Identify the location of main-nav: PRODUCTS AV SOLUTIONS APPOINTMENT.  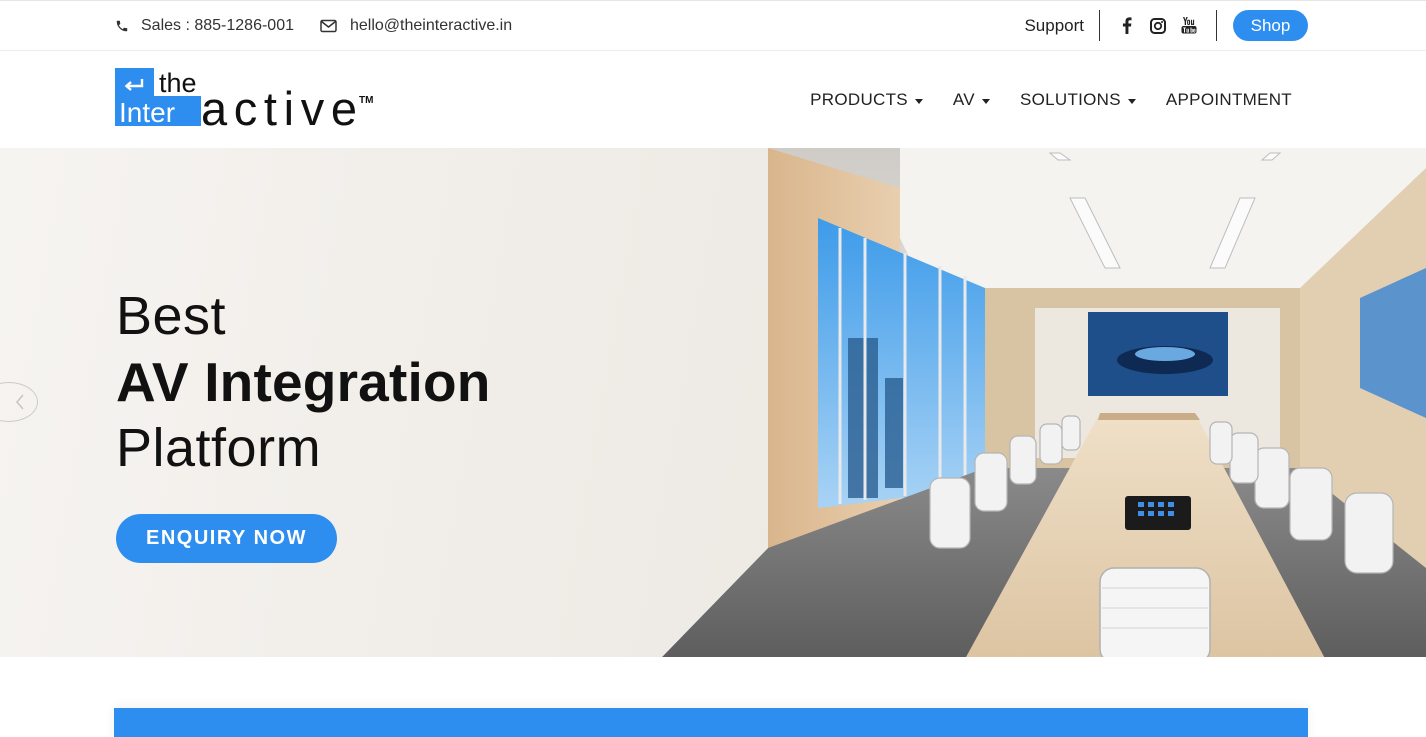
(1051, 100).